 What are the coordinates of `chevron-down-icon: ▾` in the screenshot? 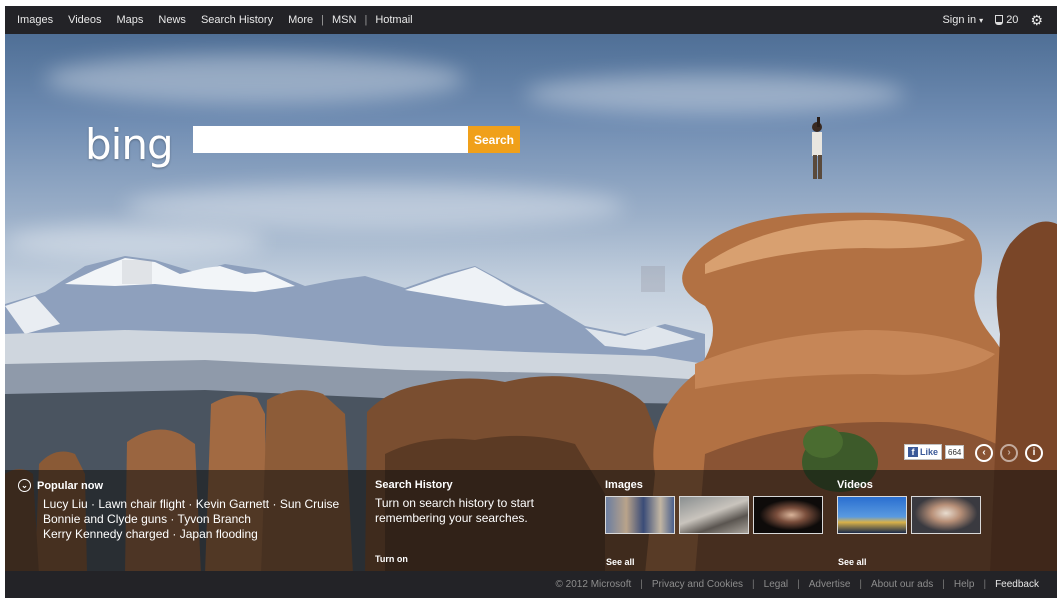 It's located at (981, 20).